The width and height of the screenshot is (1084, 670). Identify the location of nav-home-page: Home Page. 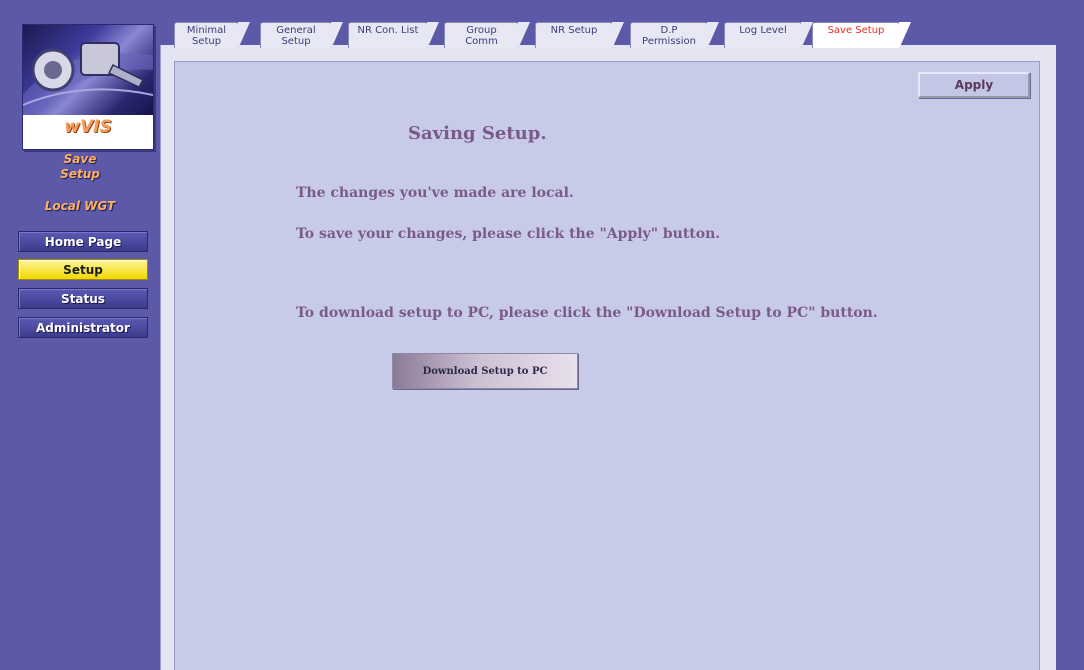
(83, 241).